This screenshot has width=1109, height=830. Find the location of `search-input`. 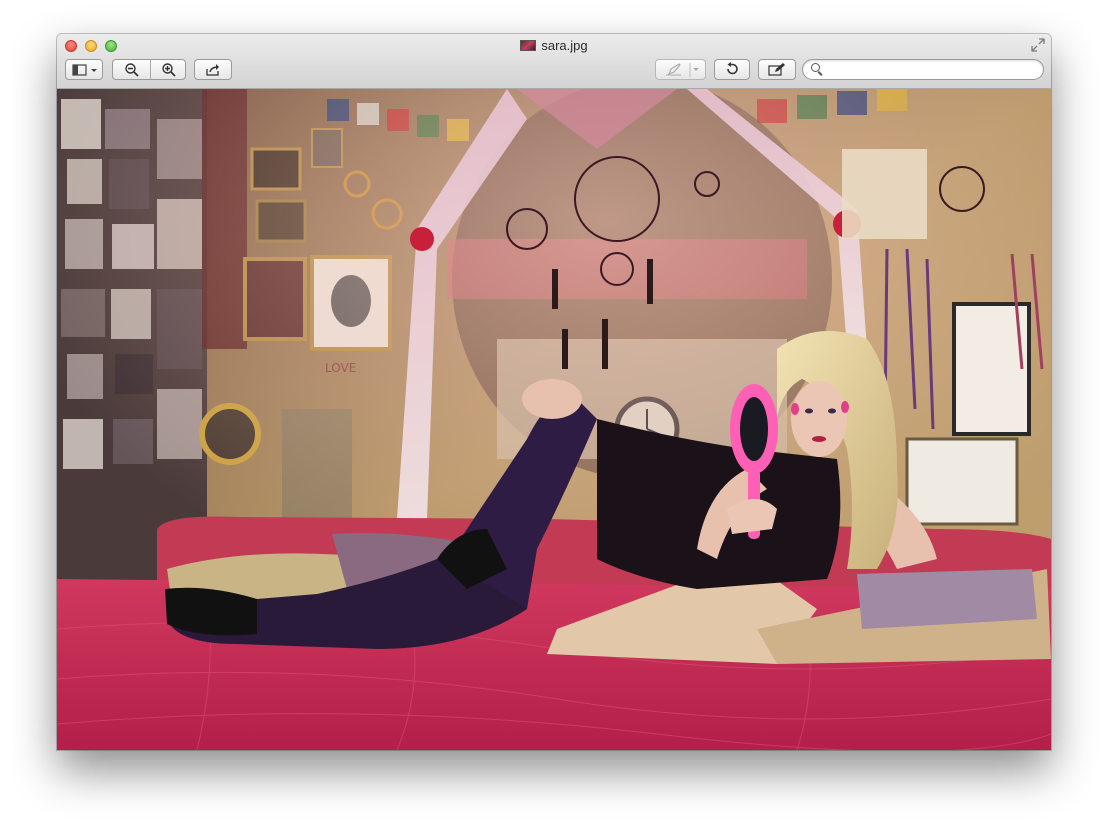

search-input is located at coordinates (932, 70).